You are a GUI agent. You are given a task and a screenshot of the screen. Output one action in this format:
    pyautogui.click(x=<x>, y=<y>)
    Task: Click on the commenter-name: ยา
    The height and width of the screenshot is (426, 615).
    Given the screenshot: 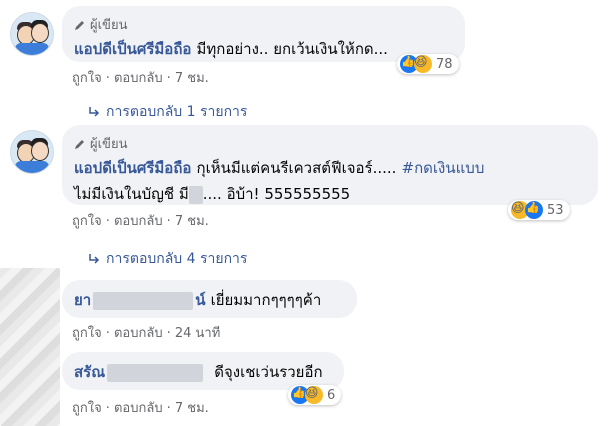 What is the action you would take?
    pyautogui.click(x=82, y=300)
    